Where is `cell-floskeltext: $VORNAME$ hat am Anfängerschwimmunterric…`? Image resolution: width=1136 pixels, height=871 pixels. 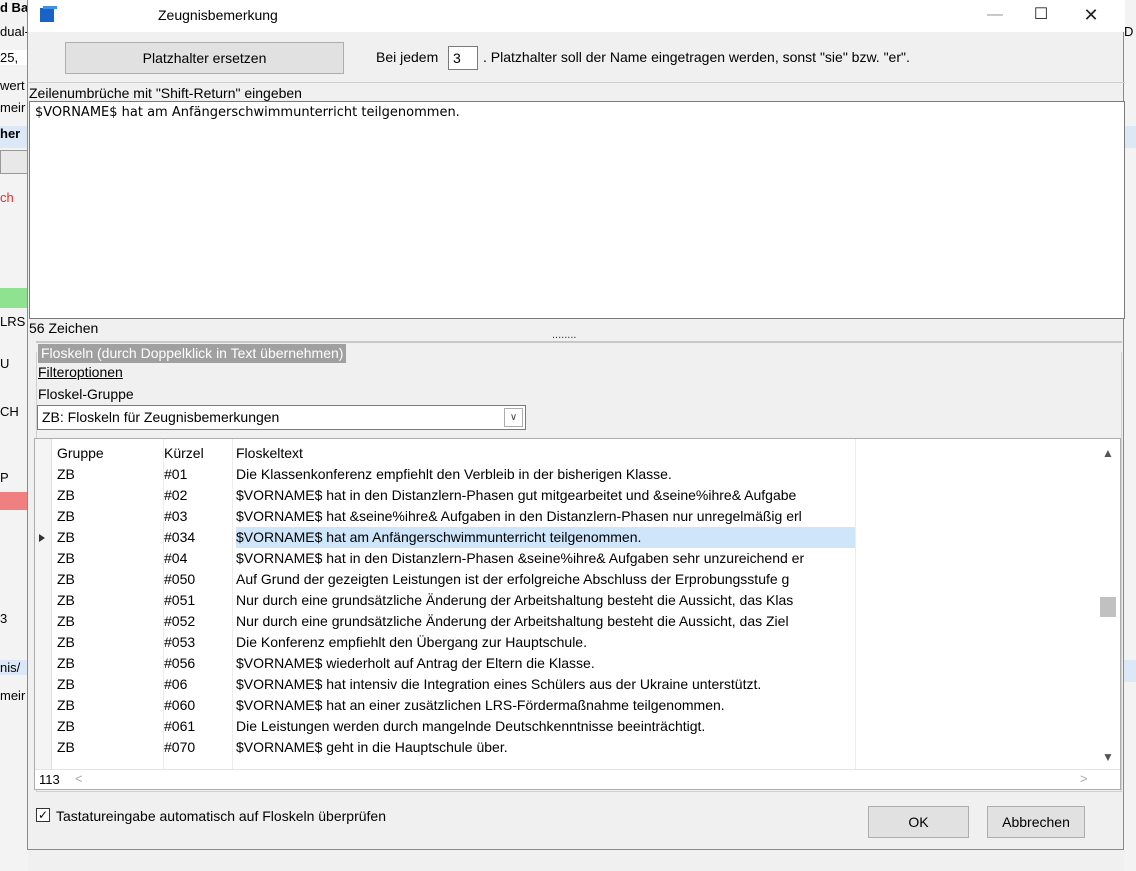 cell-floskeltext: $VORNAME$ hat am Anfängerschwimmunterric… is located at coordinates (545, 537).